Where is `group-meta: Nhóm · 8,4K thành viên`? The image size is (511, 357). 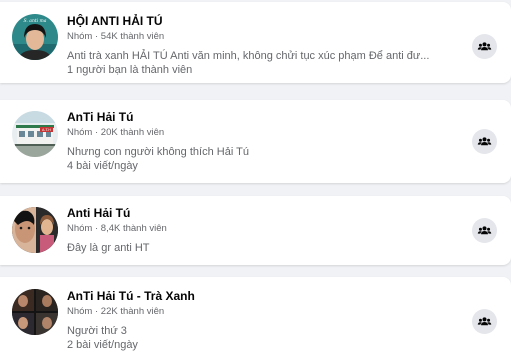 group-meta: Nhóm · 8,4K thành viên is located at coordinates (117, 228).